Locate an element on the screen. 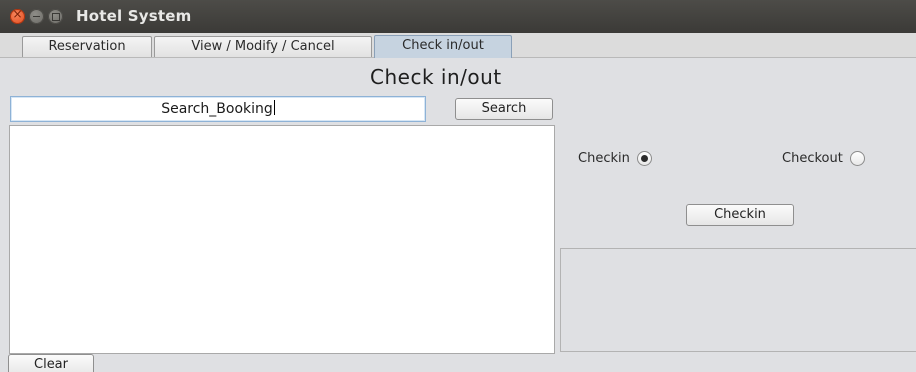 Image resolution: width=916 pixels, height=372 pixels. maximize-window-icon is located at coordinates (55, 16).